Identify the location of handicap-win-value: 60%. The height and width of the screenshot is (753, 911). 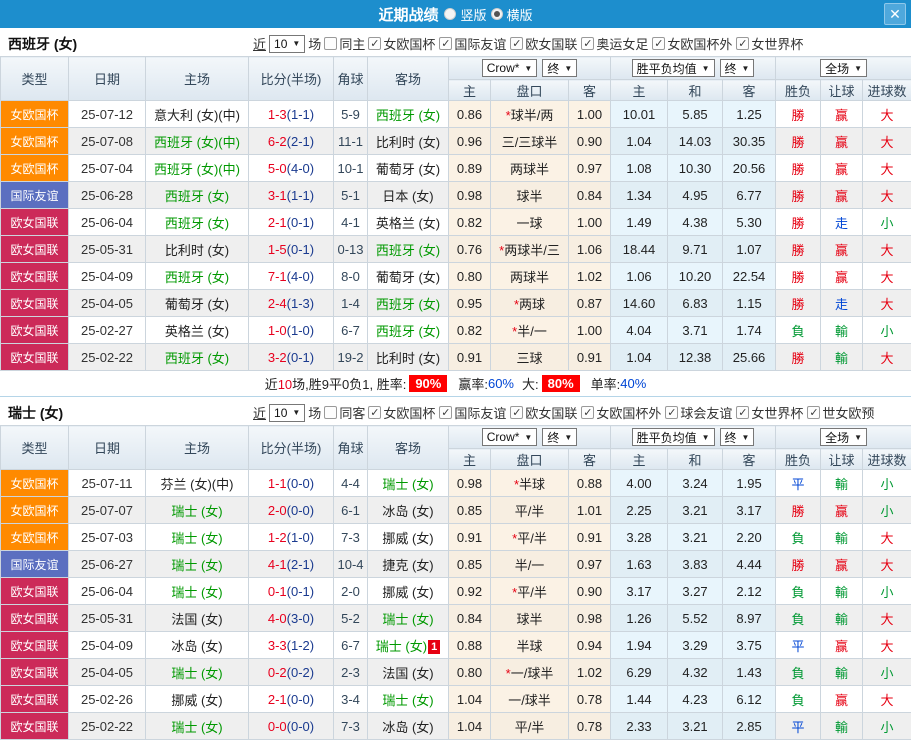
(500, 383).